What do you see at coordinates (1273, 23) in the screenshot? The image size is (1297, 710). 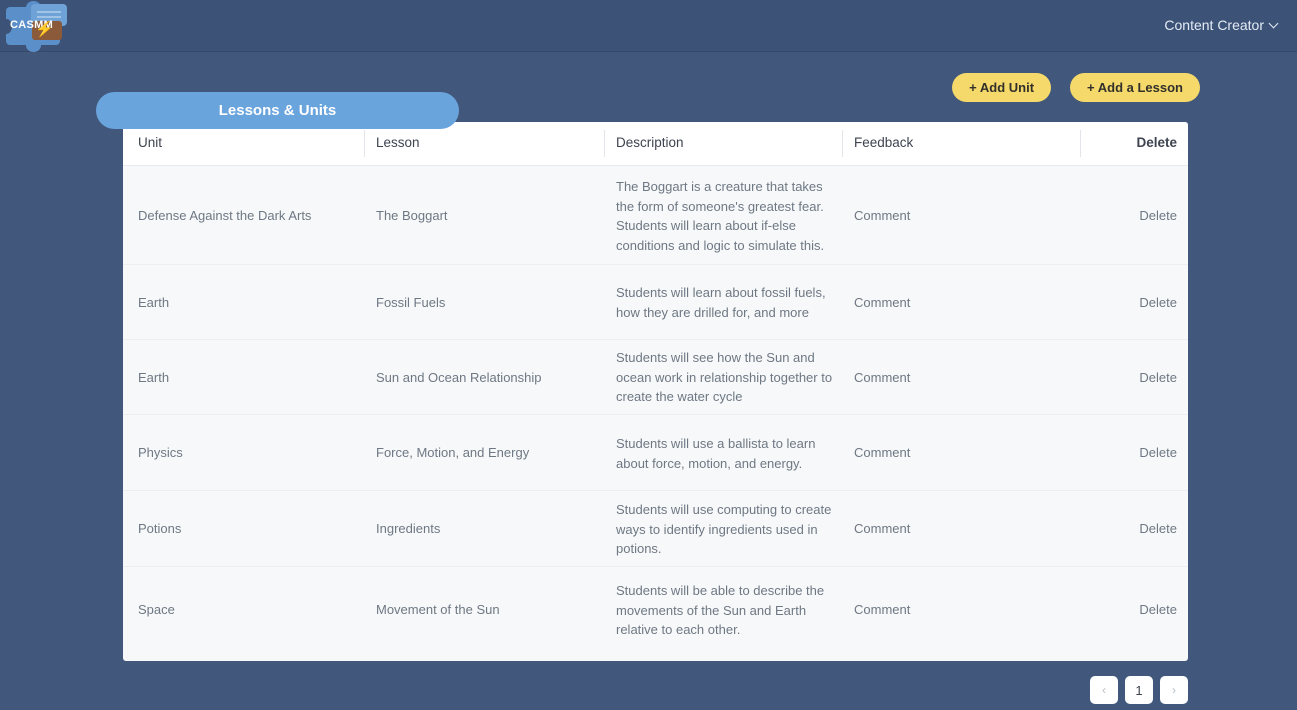 I see `chevron-down-icon` at bounding box center [1273, 23].